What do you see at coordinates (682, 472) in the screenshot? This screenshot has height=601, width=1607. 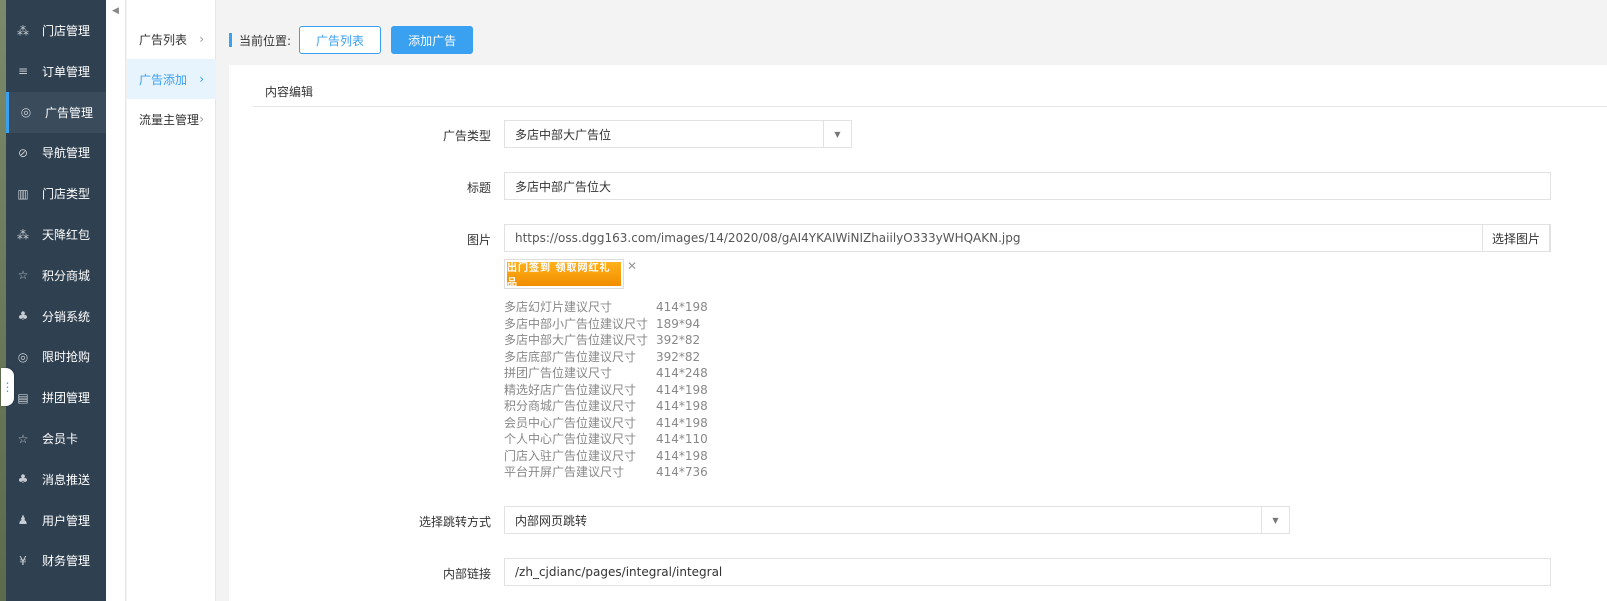 I see `size-hint-value: 414*736` at bounding box center [682, 472].